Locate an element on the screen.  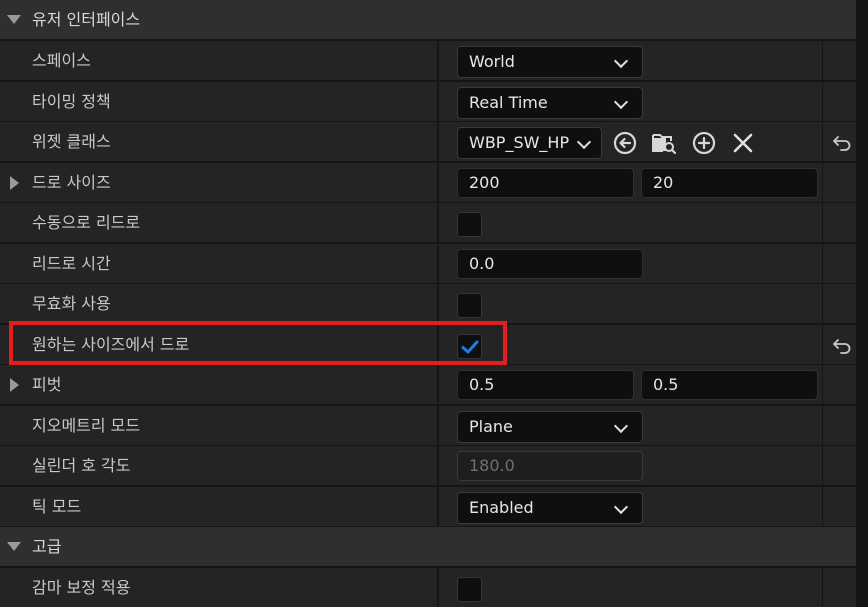
timing-policy-dropdown: Real Time is located at coordinates (550, 103).